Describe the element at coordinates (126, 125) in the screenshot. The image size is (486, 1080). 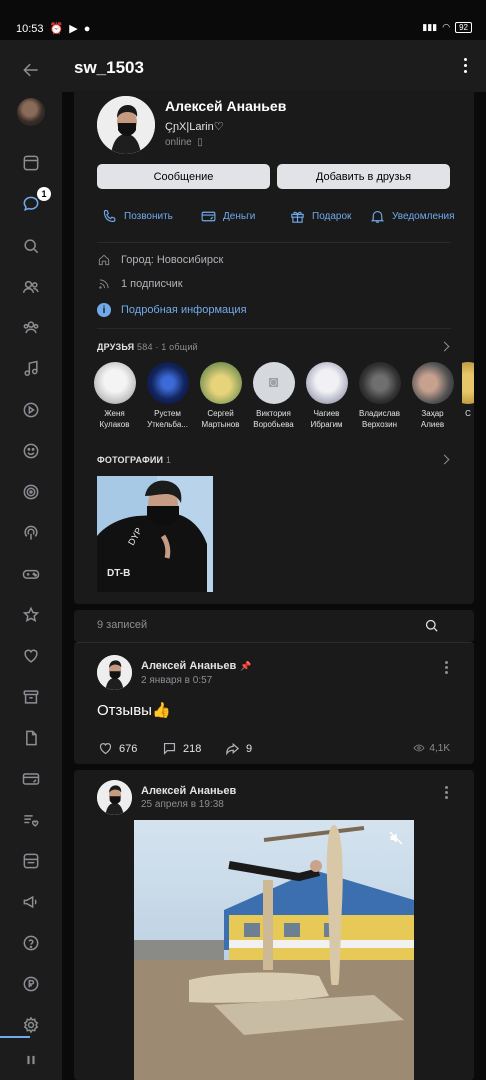
I see `profile-avatar` at that location.